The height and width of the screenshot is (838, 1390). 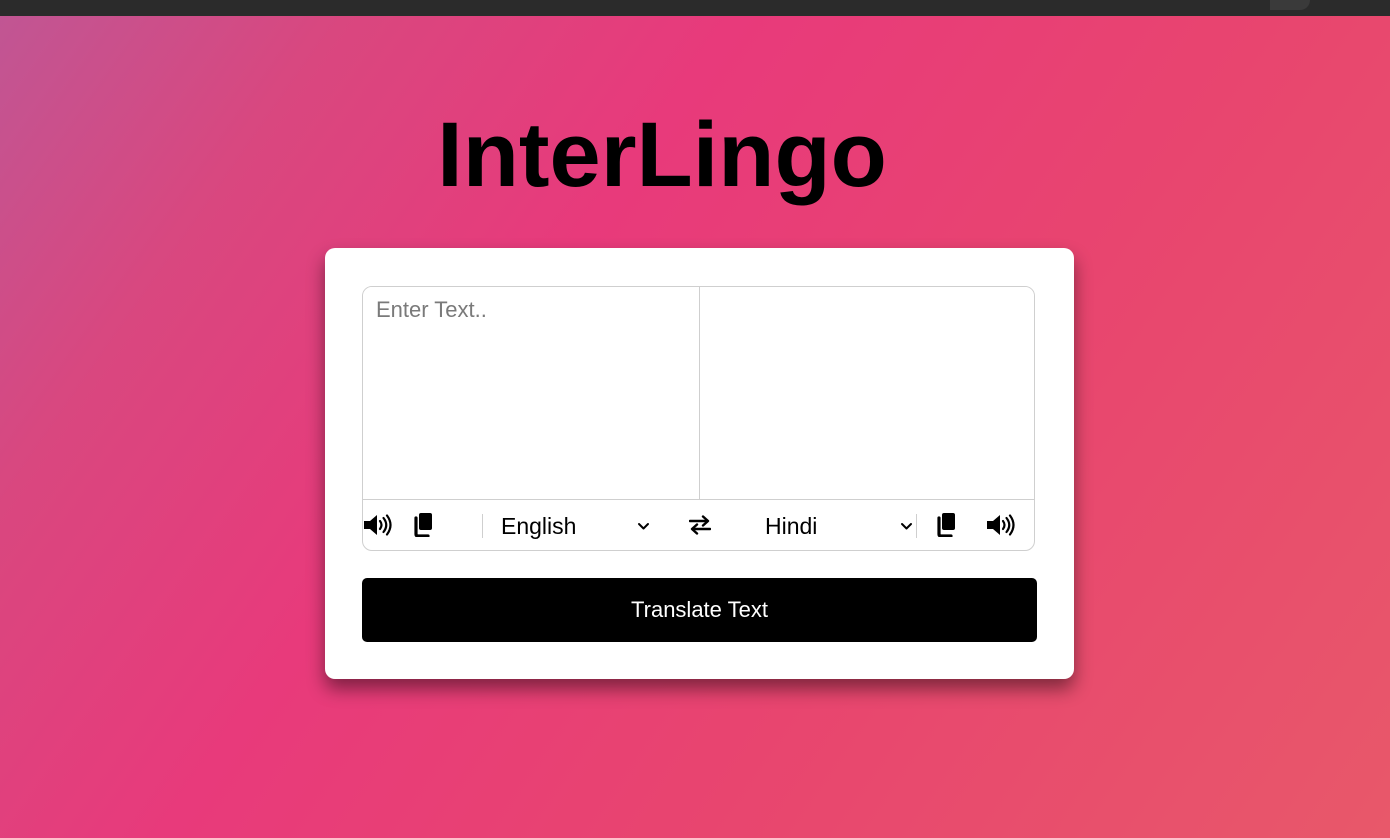 What do you see at coordinates (662, 155) in the screenshot?
I see `app-title: InterLingo` at bounding box center [662, 155].